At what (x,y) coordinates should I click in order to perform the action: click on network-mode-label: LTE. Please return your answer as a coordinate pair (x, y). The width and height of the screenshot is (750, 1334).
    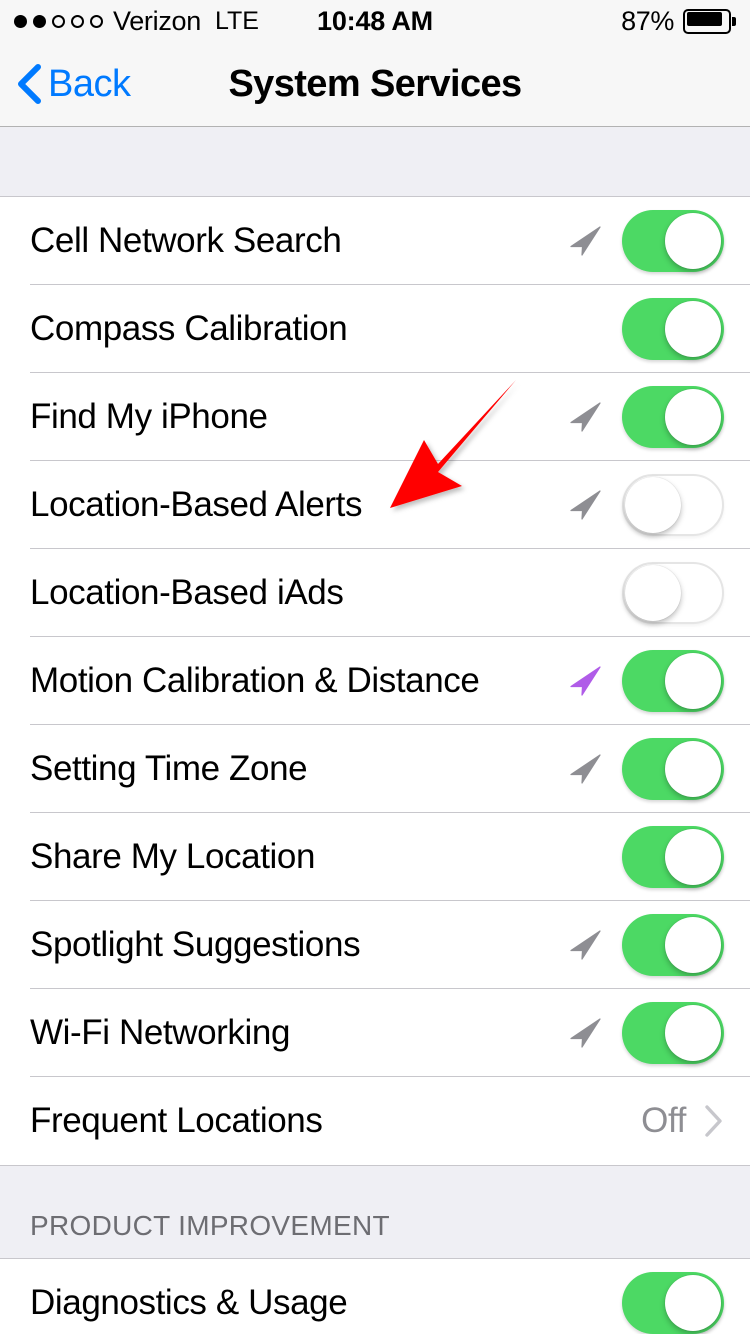
    Looking at the image, I should click on (236, 20).